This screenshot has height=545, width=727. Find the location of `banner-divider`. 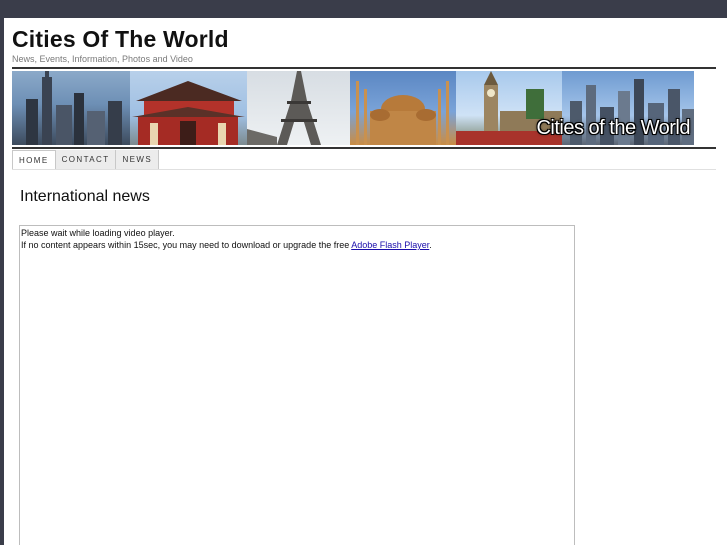

banner-divider is located at coordinates (364, 148).